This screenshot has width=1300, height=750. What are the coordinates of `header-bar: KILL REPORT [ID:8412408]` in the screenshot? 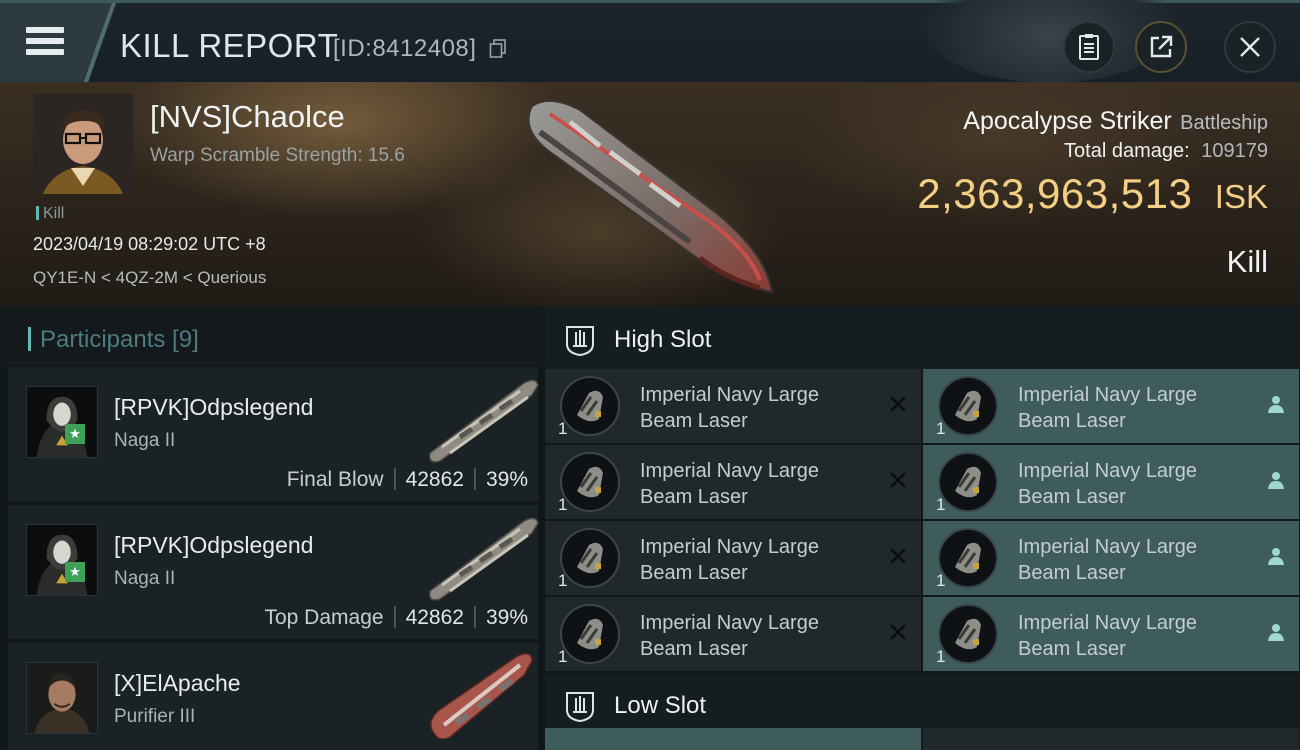 It's located at (650, 41).